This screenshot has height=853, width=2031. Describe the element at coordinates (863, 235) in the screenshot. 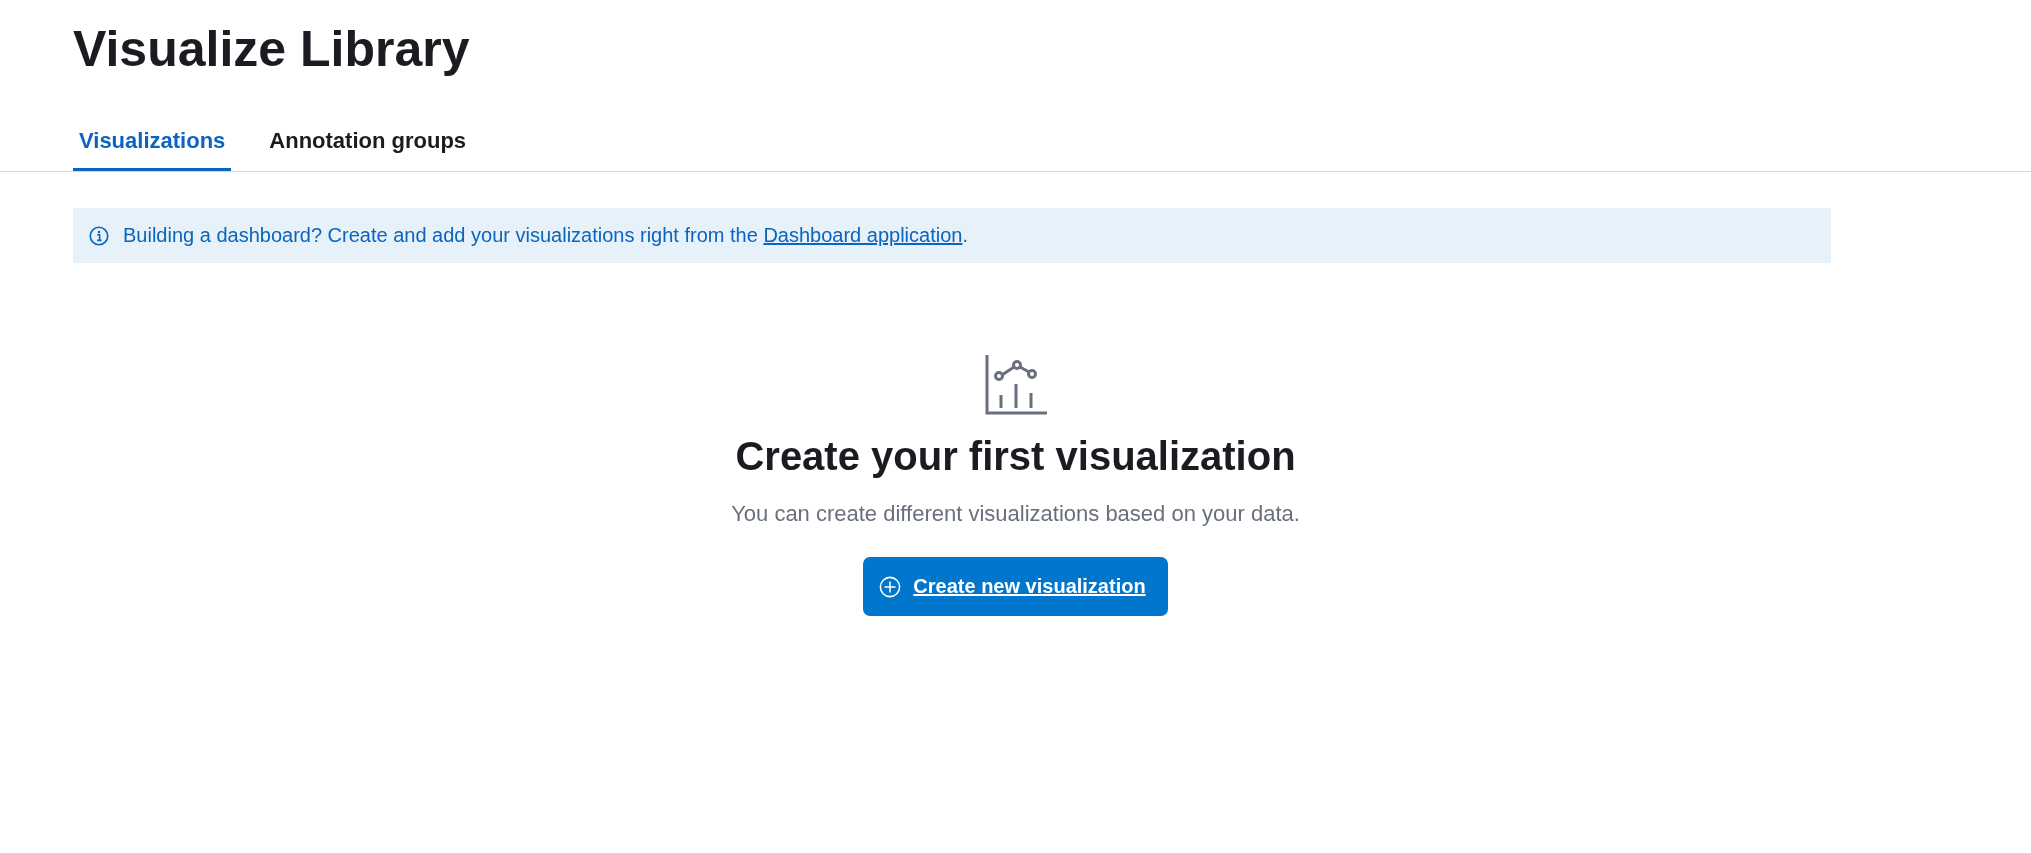

I see `dashboard-link: Dashboard application` at that location.